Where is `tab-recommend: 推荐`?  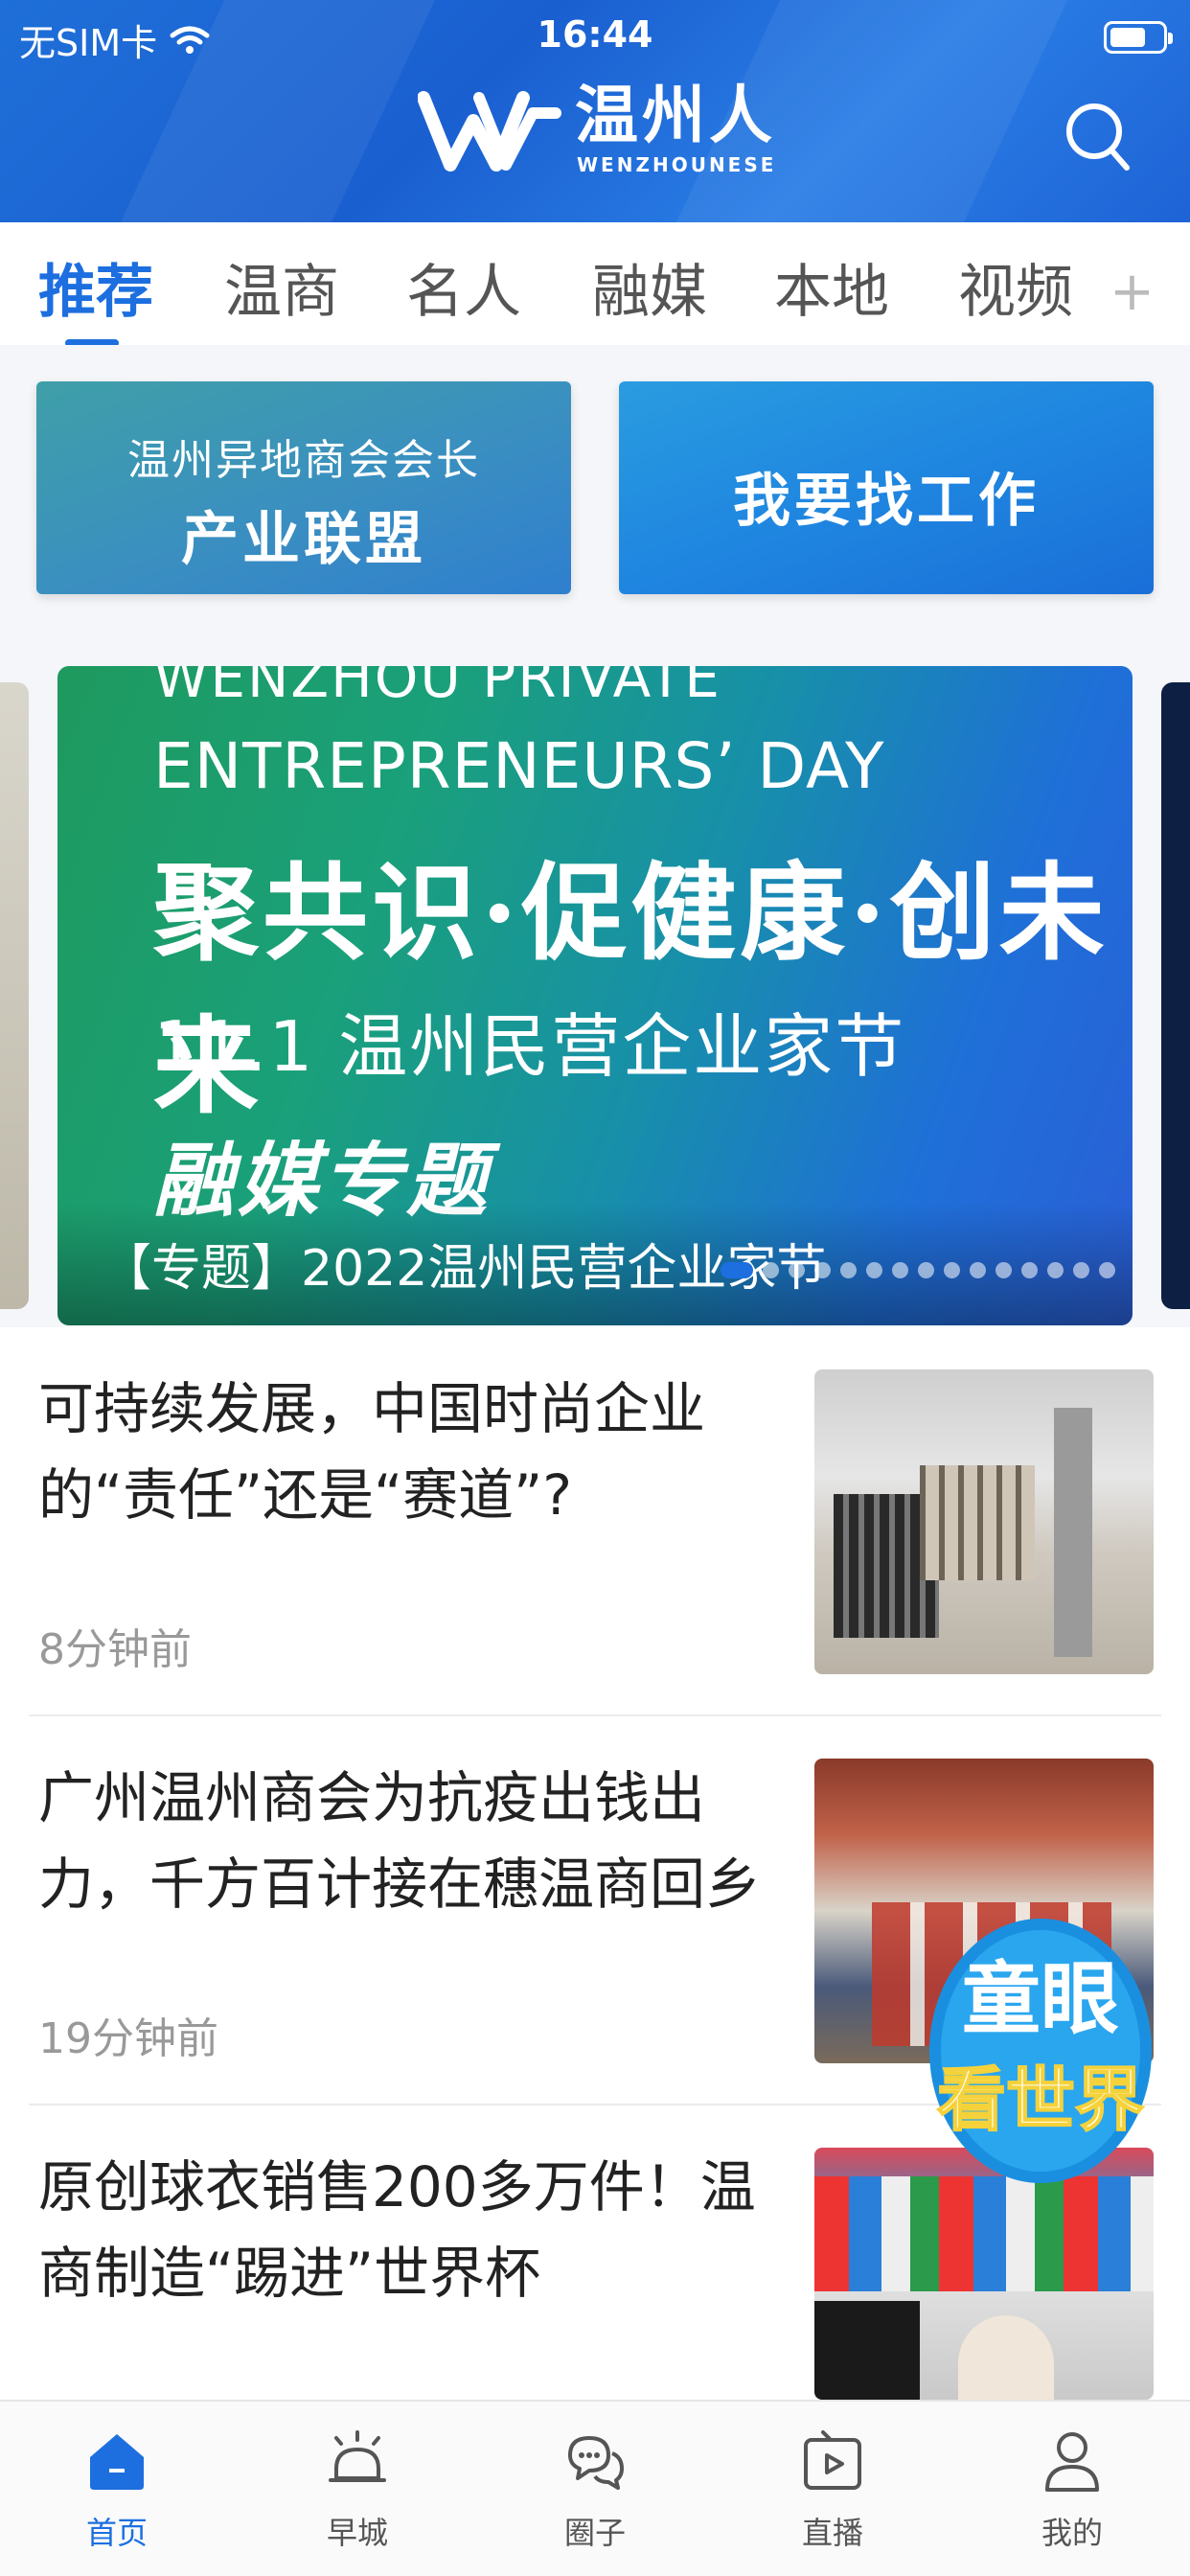 tab-recommend: 推荐 is located at coordinates (95, 287).